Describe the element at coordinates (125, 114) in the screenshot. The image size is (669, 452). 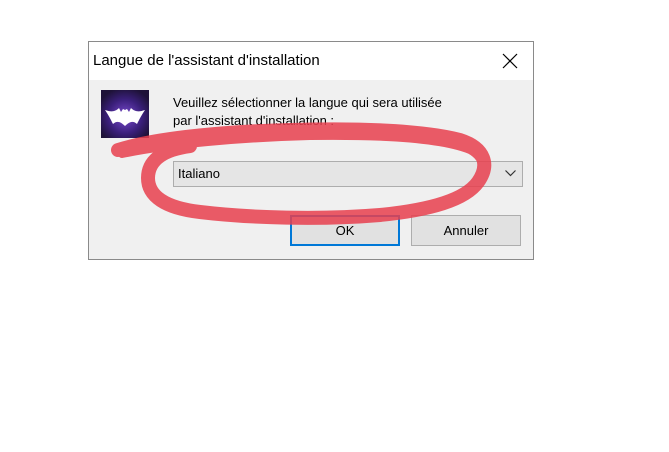
I see `bat-logo-icon` at that location.